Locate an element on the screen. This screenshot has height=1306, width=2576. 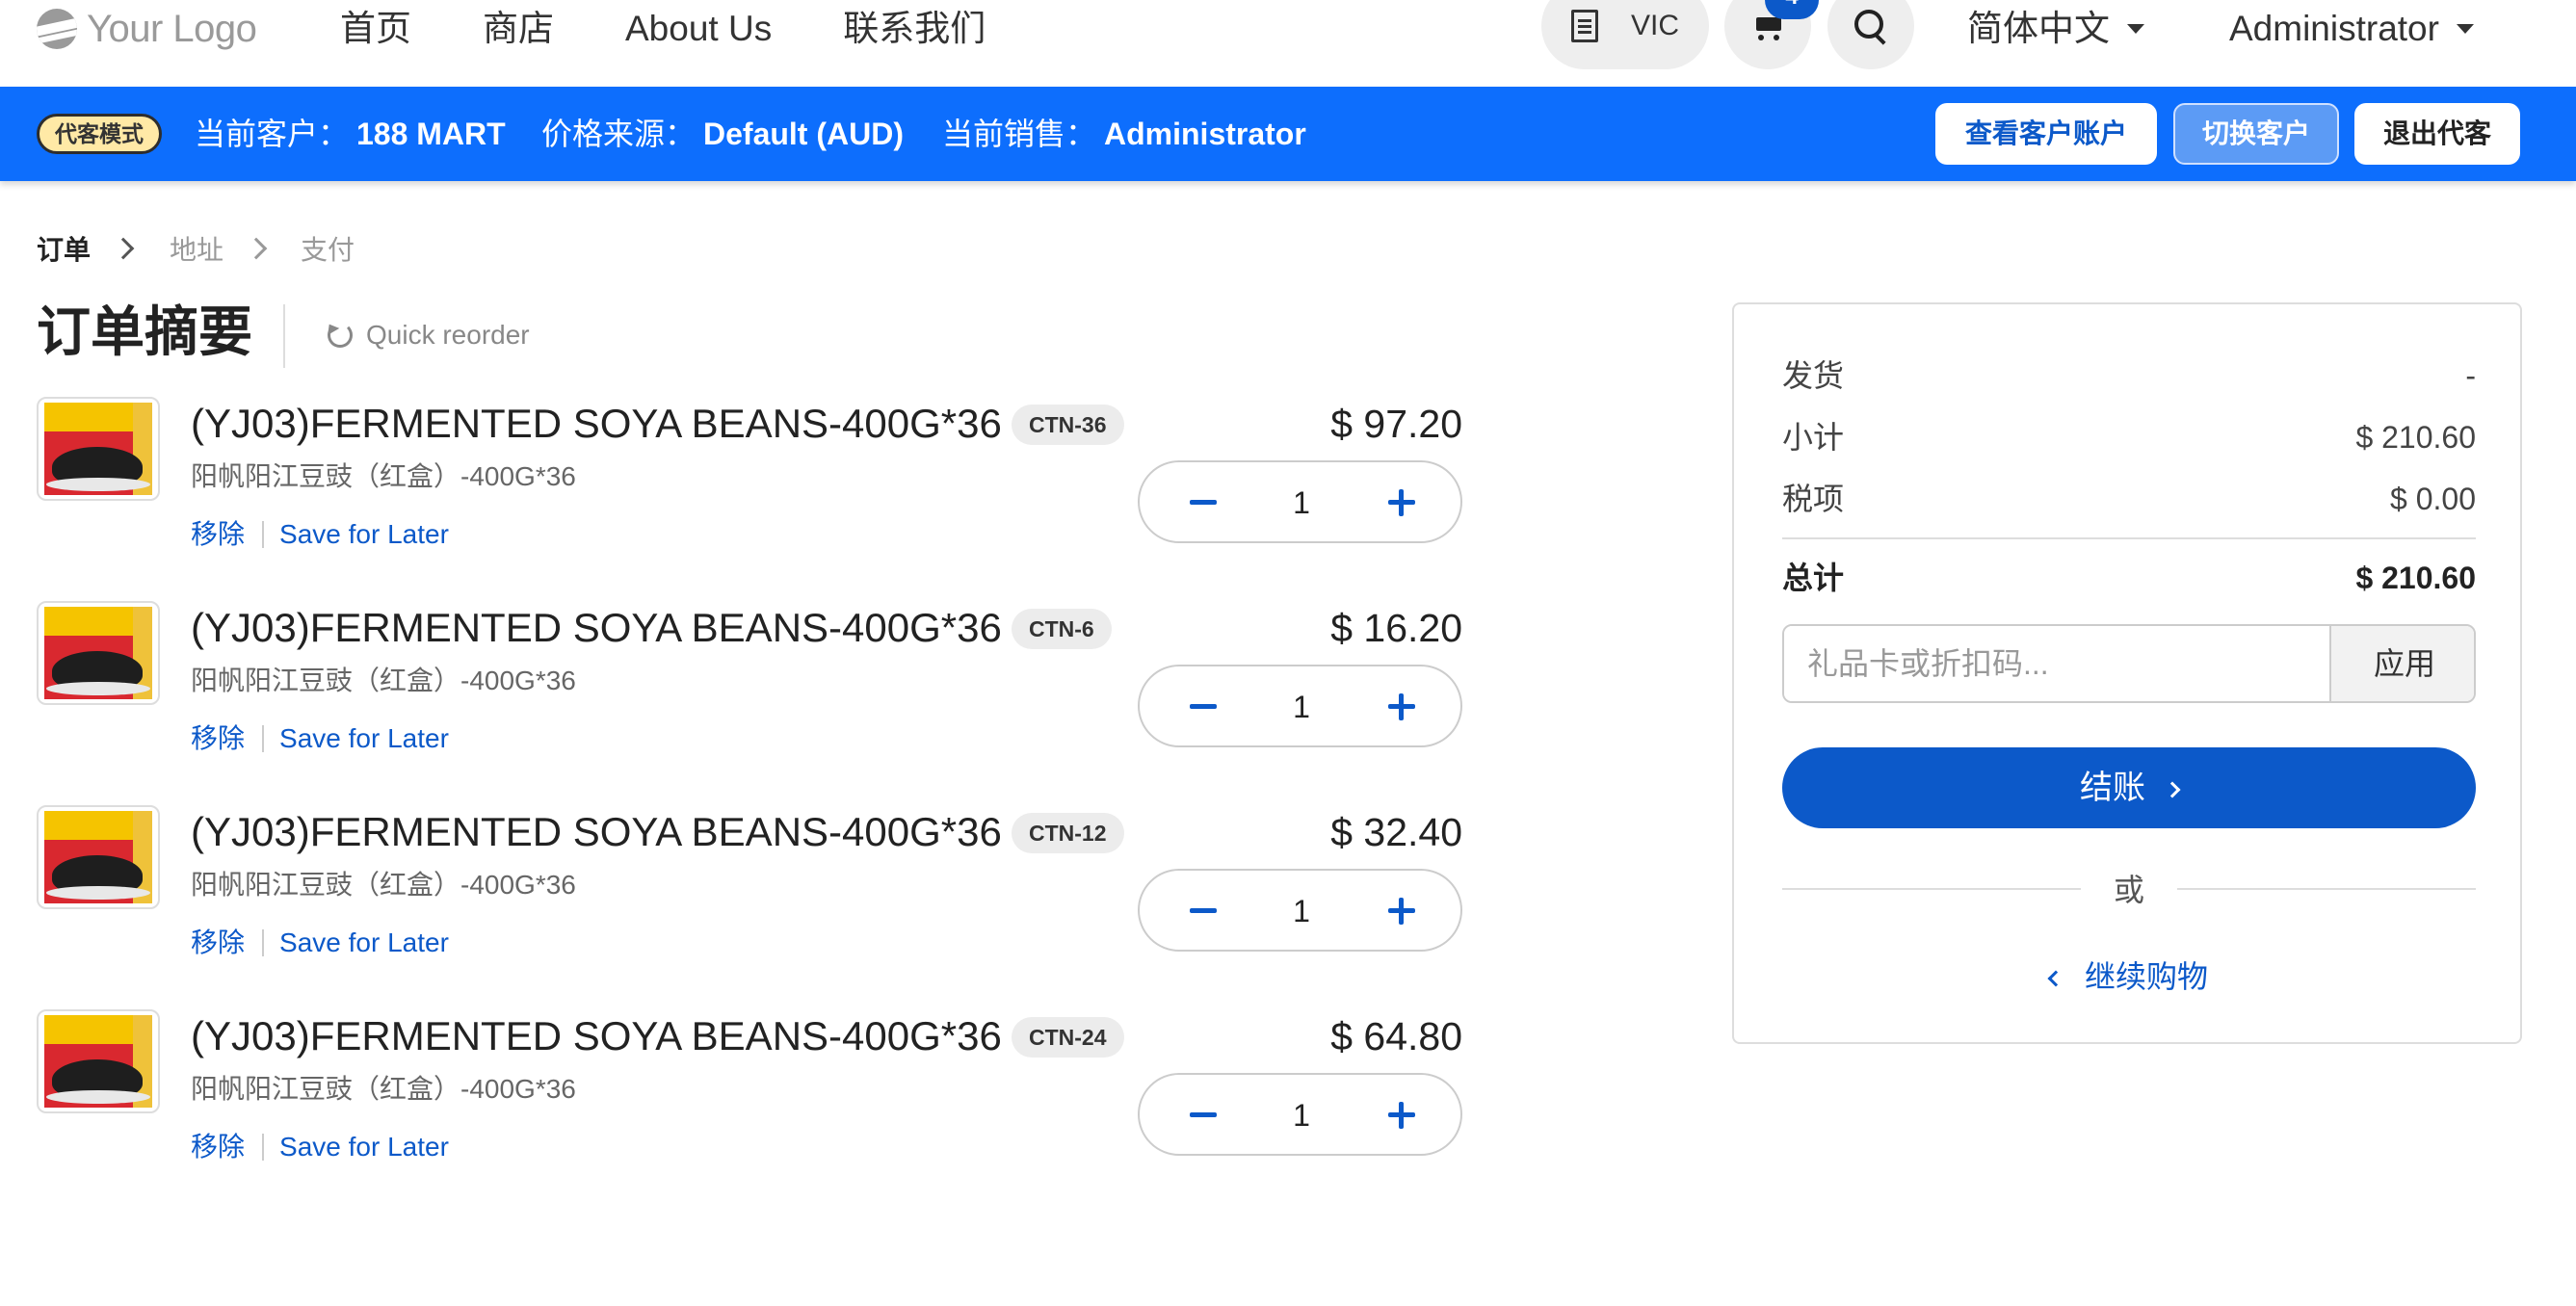
tax-label: 税项 is located at coordinates (1813, 499).